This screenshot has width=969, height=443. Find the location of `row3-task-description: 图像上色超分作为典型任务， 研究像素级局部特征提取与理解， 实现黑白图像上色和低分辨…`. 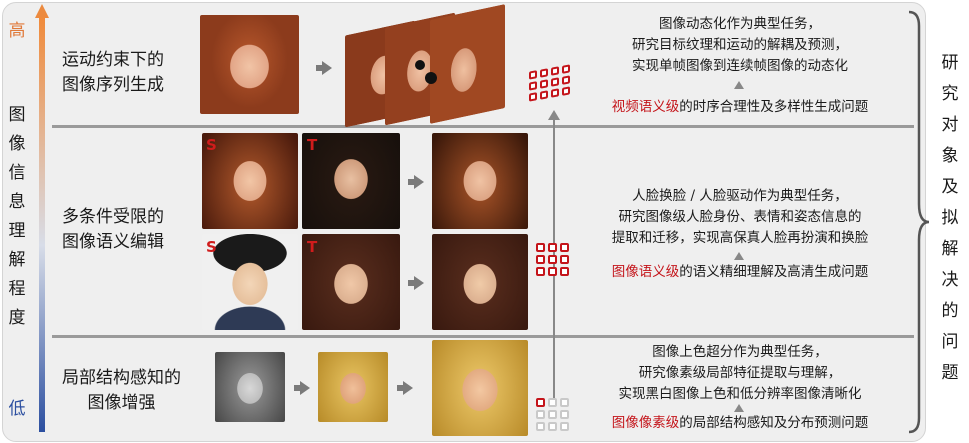

row3-task-description: 图像上色超分作为典型任务， 研究像素级局部特征提取与理解， 实现黑白图像上色和低分辨… is located at coordinates (740, 373).